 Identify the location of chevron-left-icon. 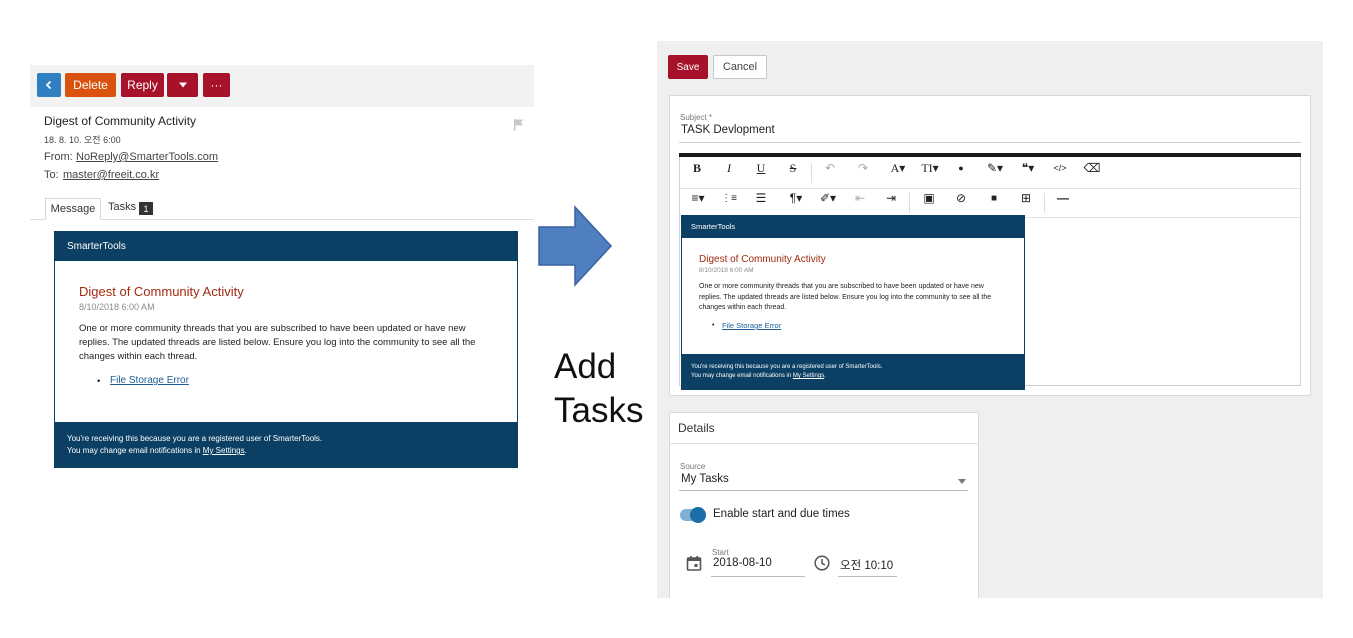
(48, 85).